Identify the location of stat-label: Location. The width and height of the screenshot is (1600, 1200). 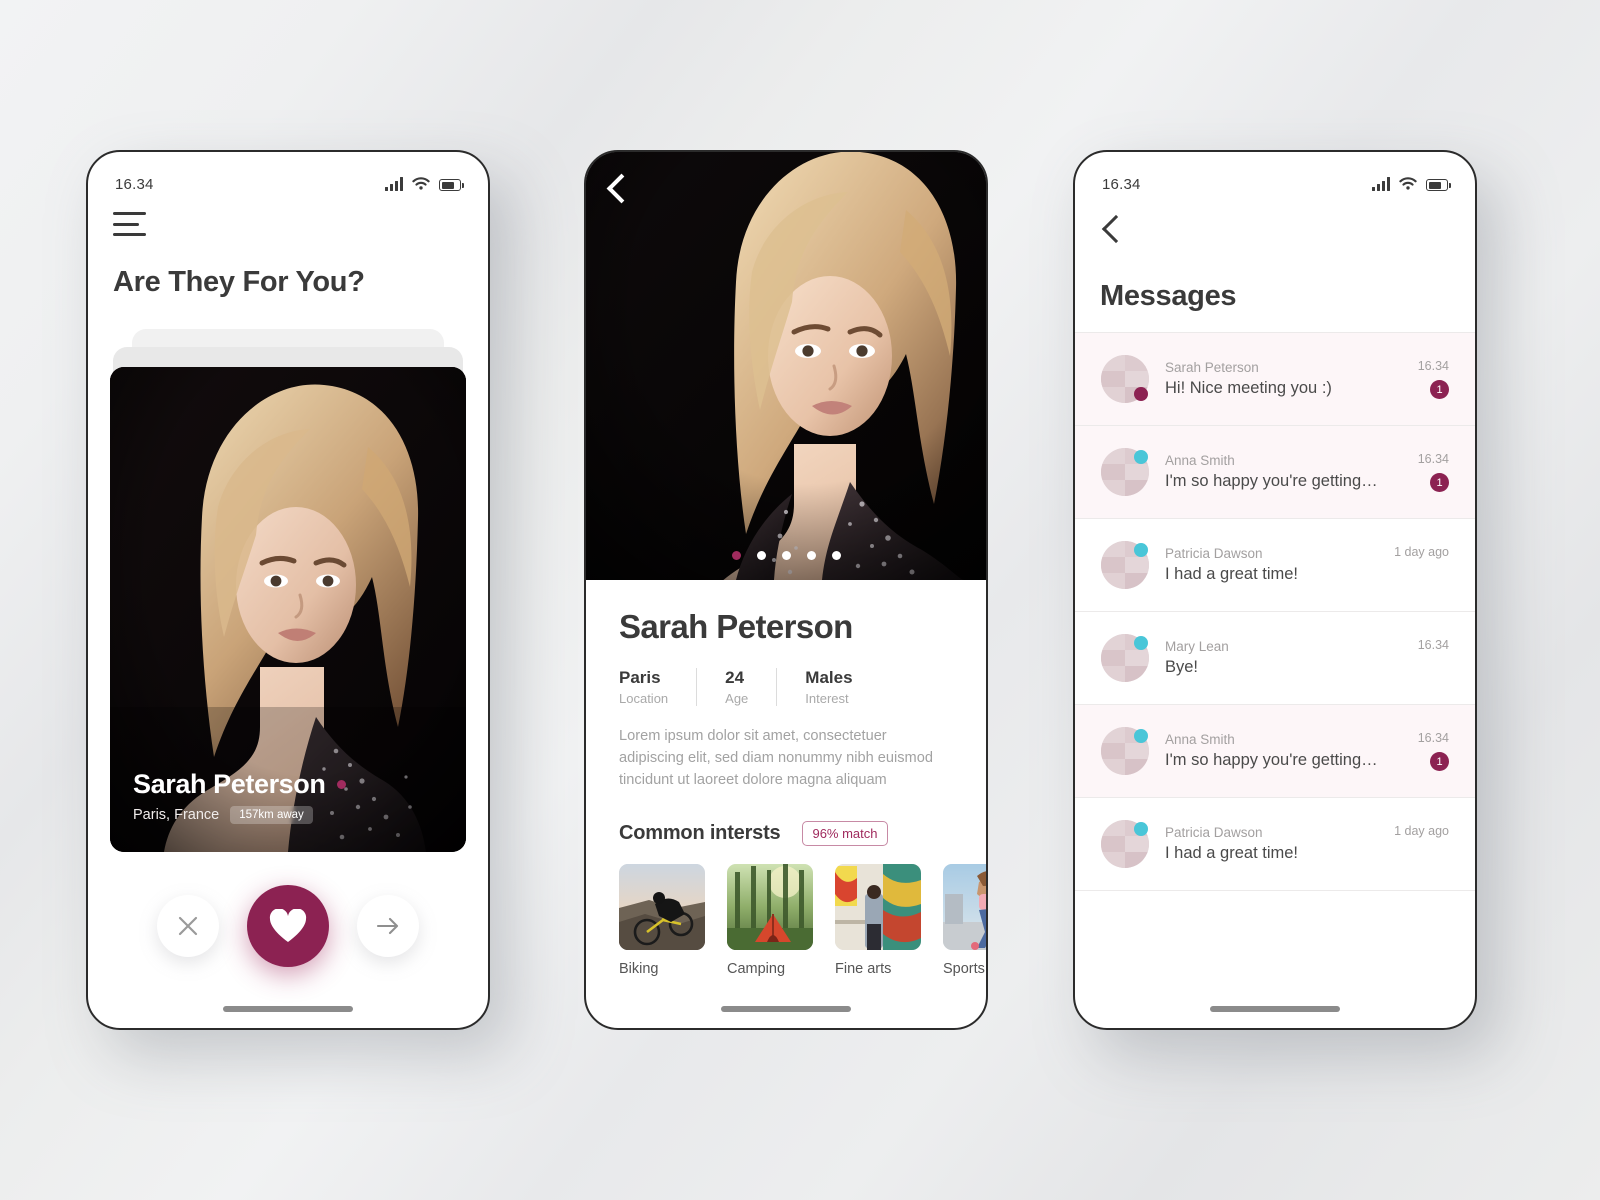
(644, 698).